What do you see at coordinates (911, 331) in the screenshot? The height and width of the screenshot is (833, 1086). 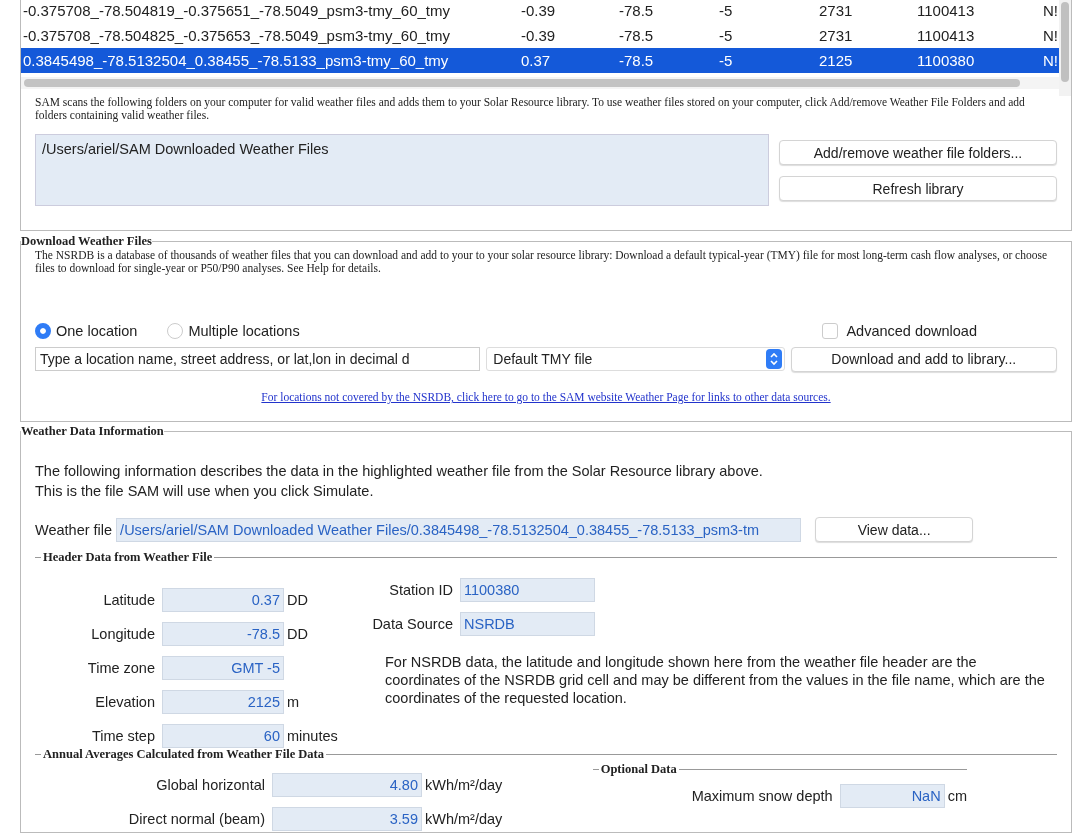 I see `checkbox-label: Advanced download` at bounding box center [911, 331].